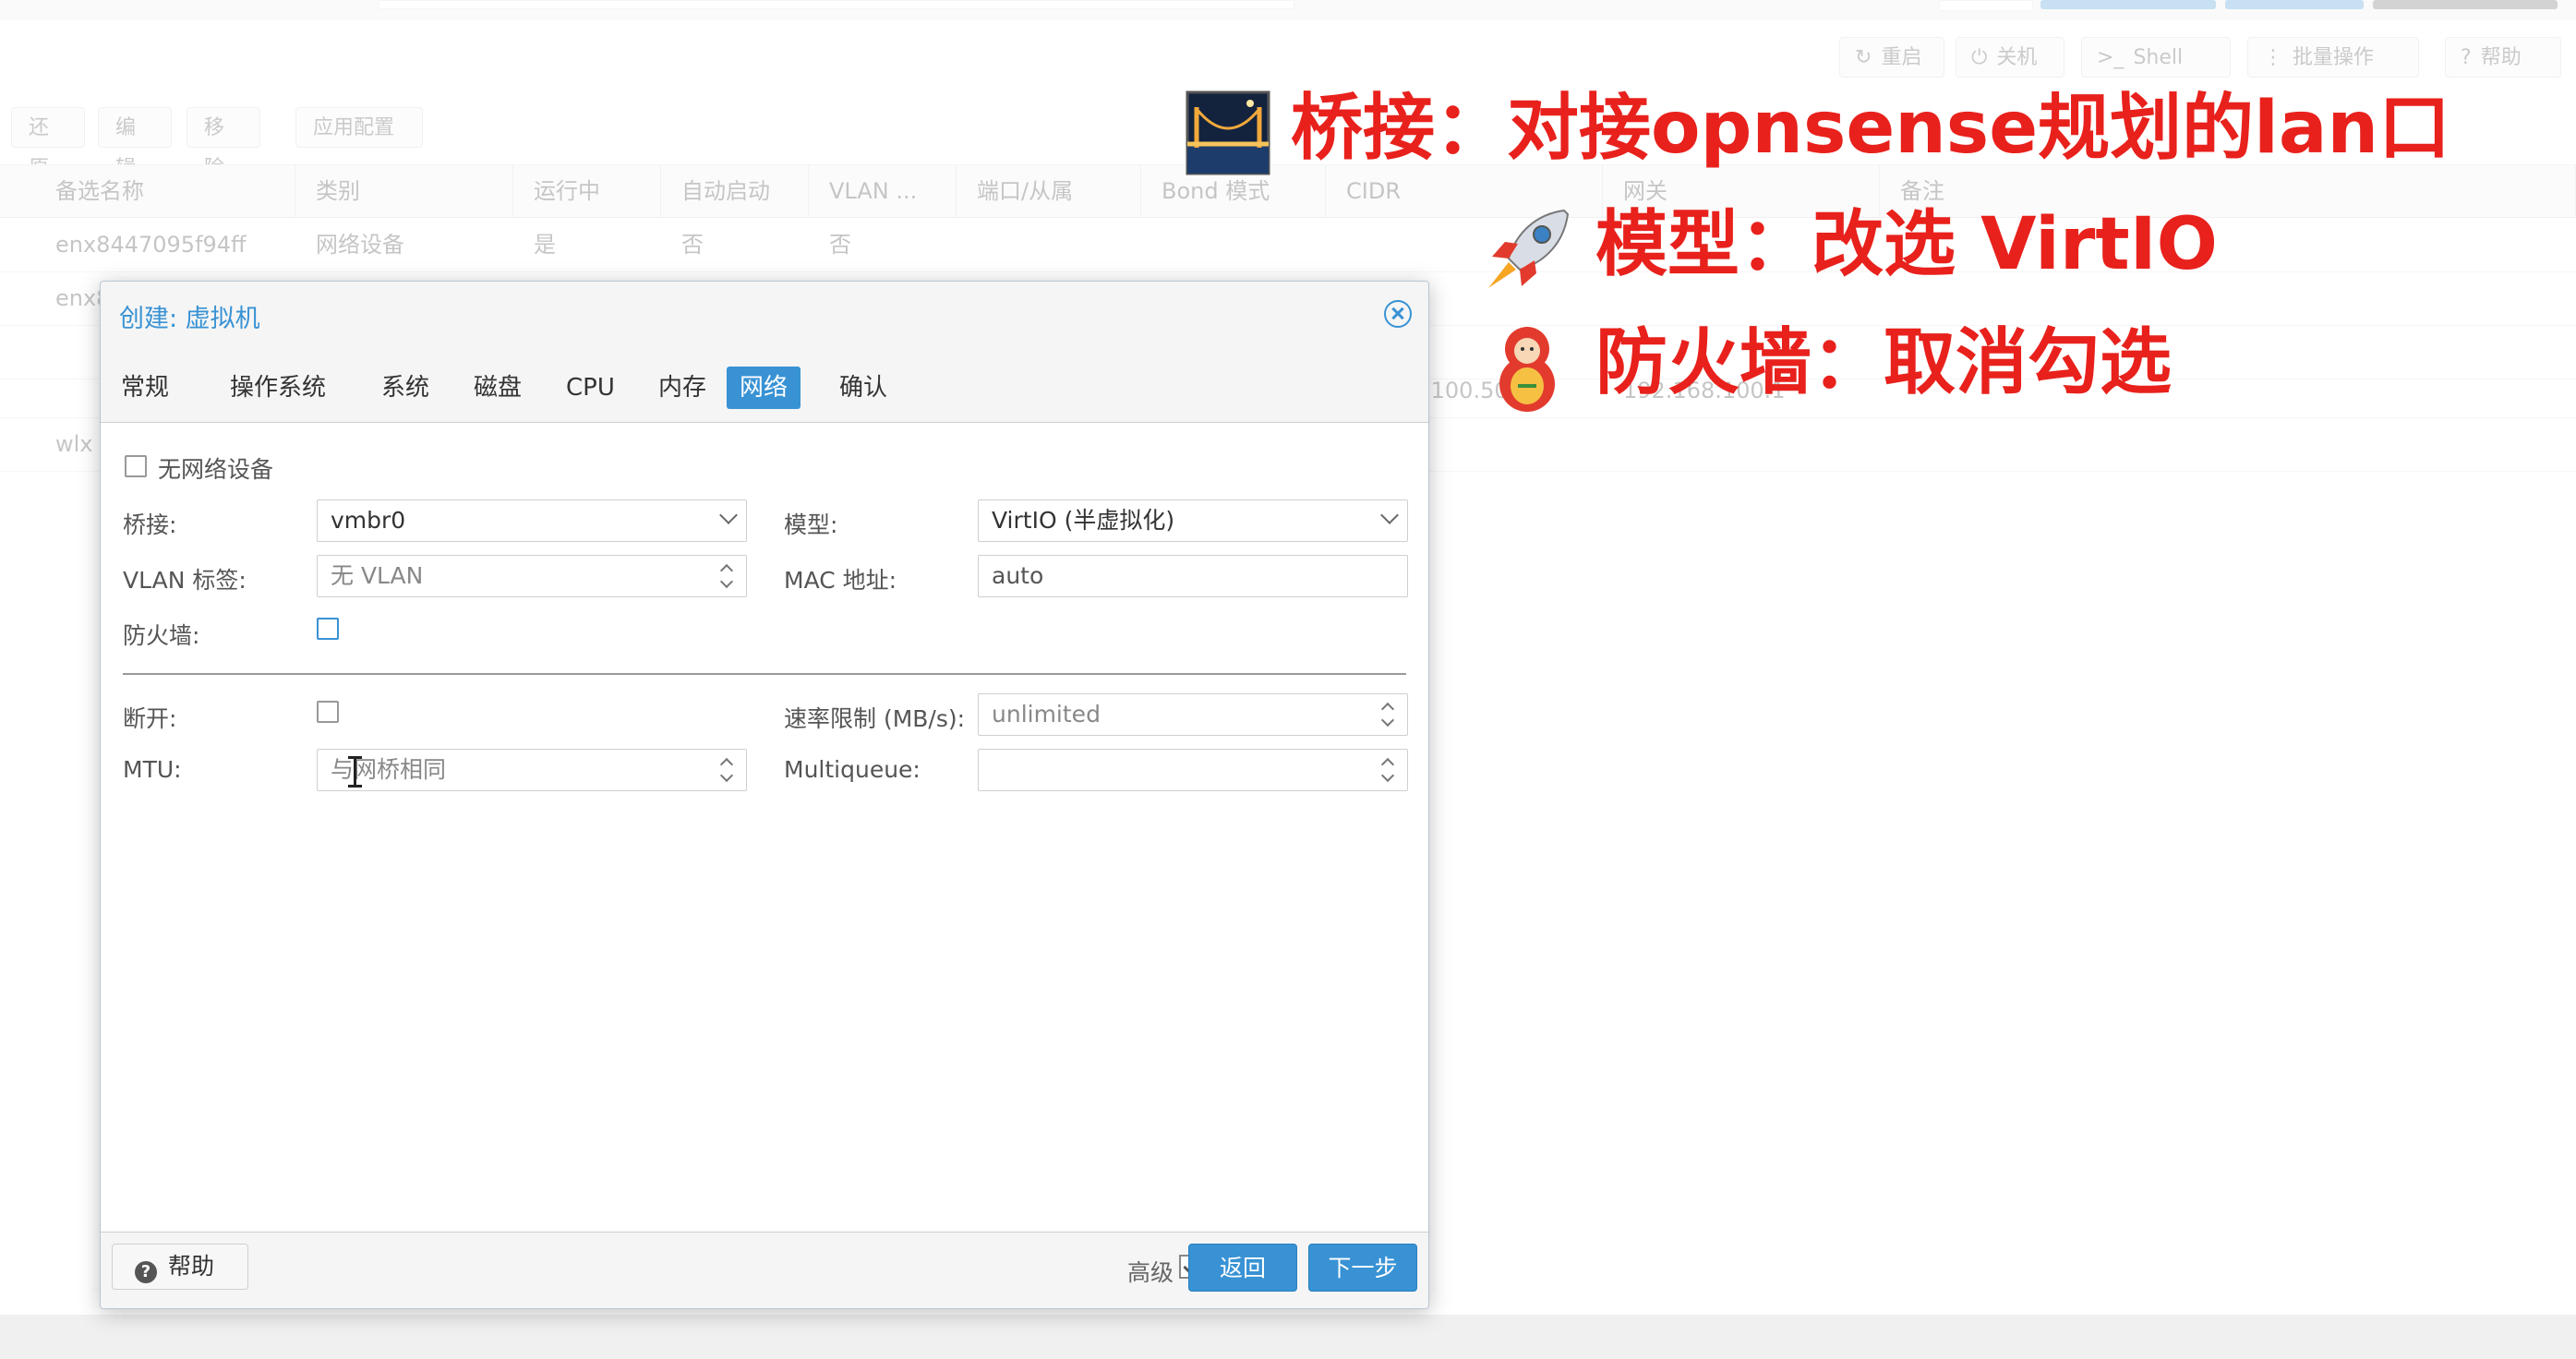 The height and width of the screenshot is (1359, 2576). I want to click on disconnect-checkbox, so click(328, 712).